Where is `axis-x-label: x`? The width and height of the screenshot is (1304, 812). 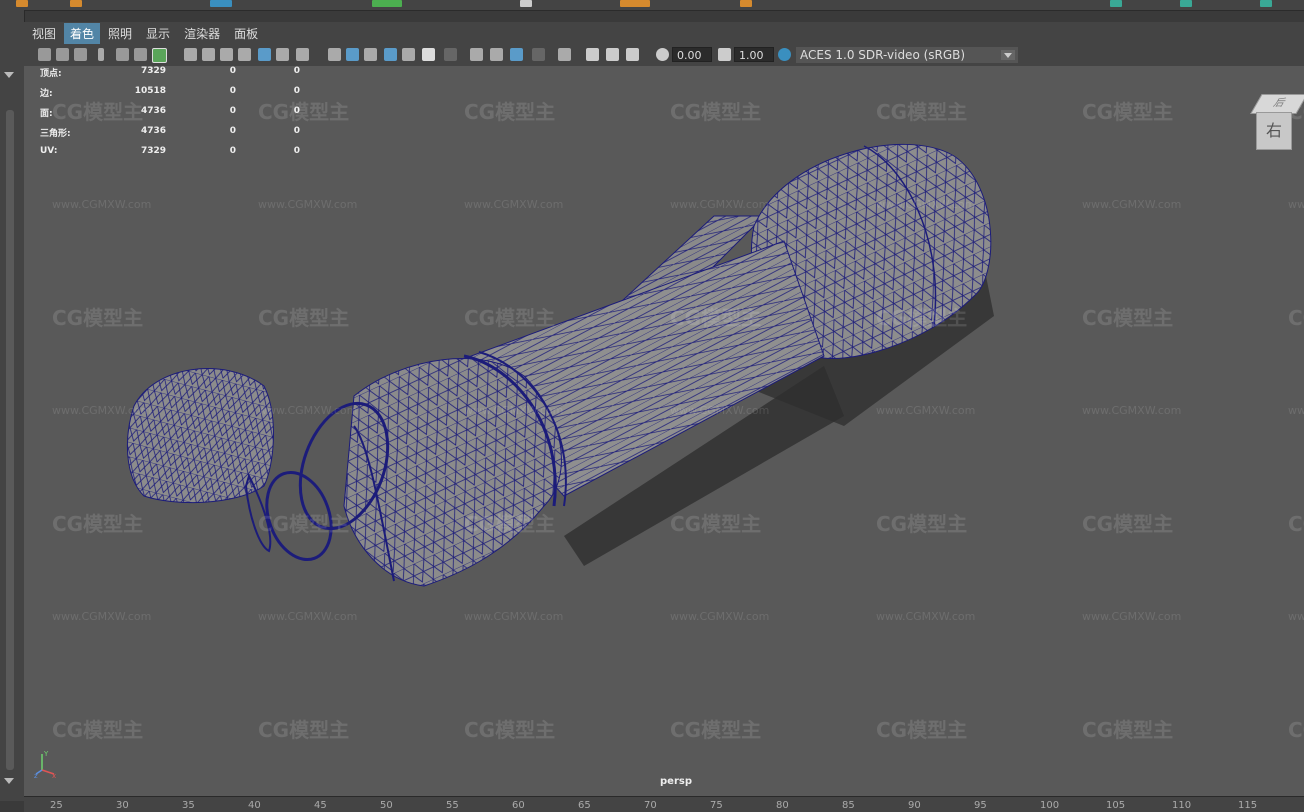 axis-x-label: x is located at coordinates (54, 775).